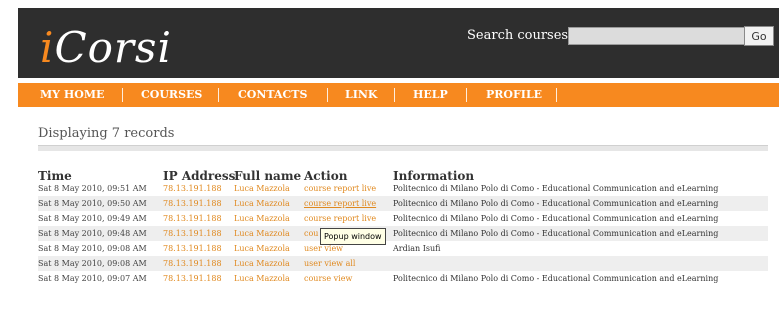 This screenshot has width=779, height=313. Describe the element at coordinates (92, 233) in the screenshot. I see `time-cell: Sat 8 May 2010, 09:48 AM` at that location.